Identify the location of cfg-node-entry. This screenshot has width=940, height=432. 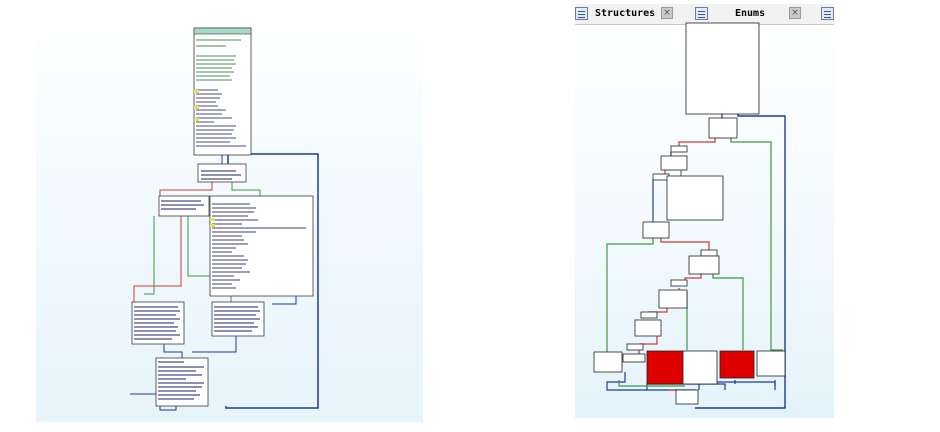
(722, 68).